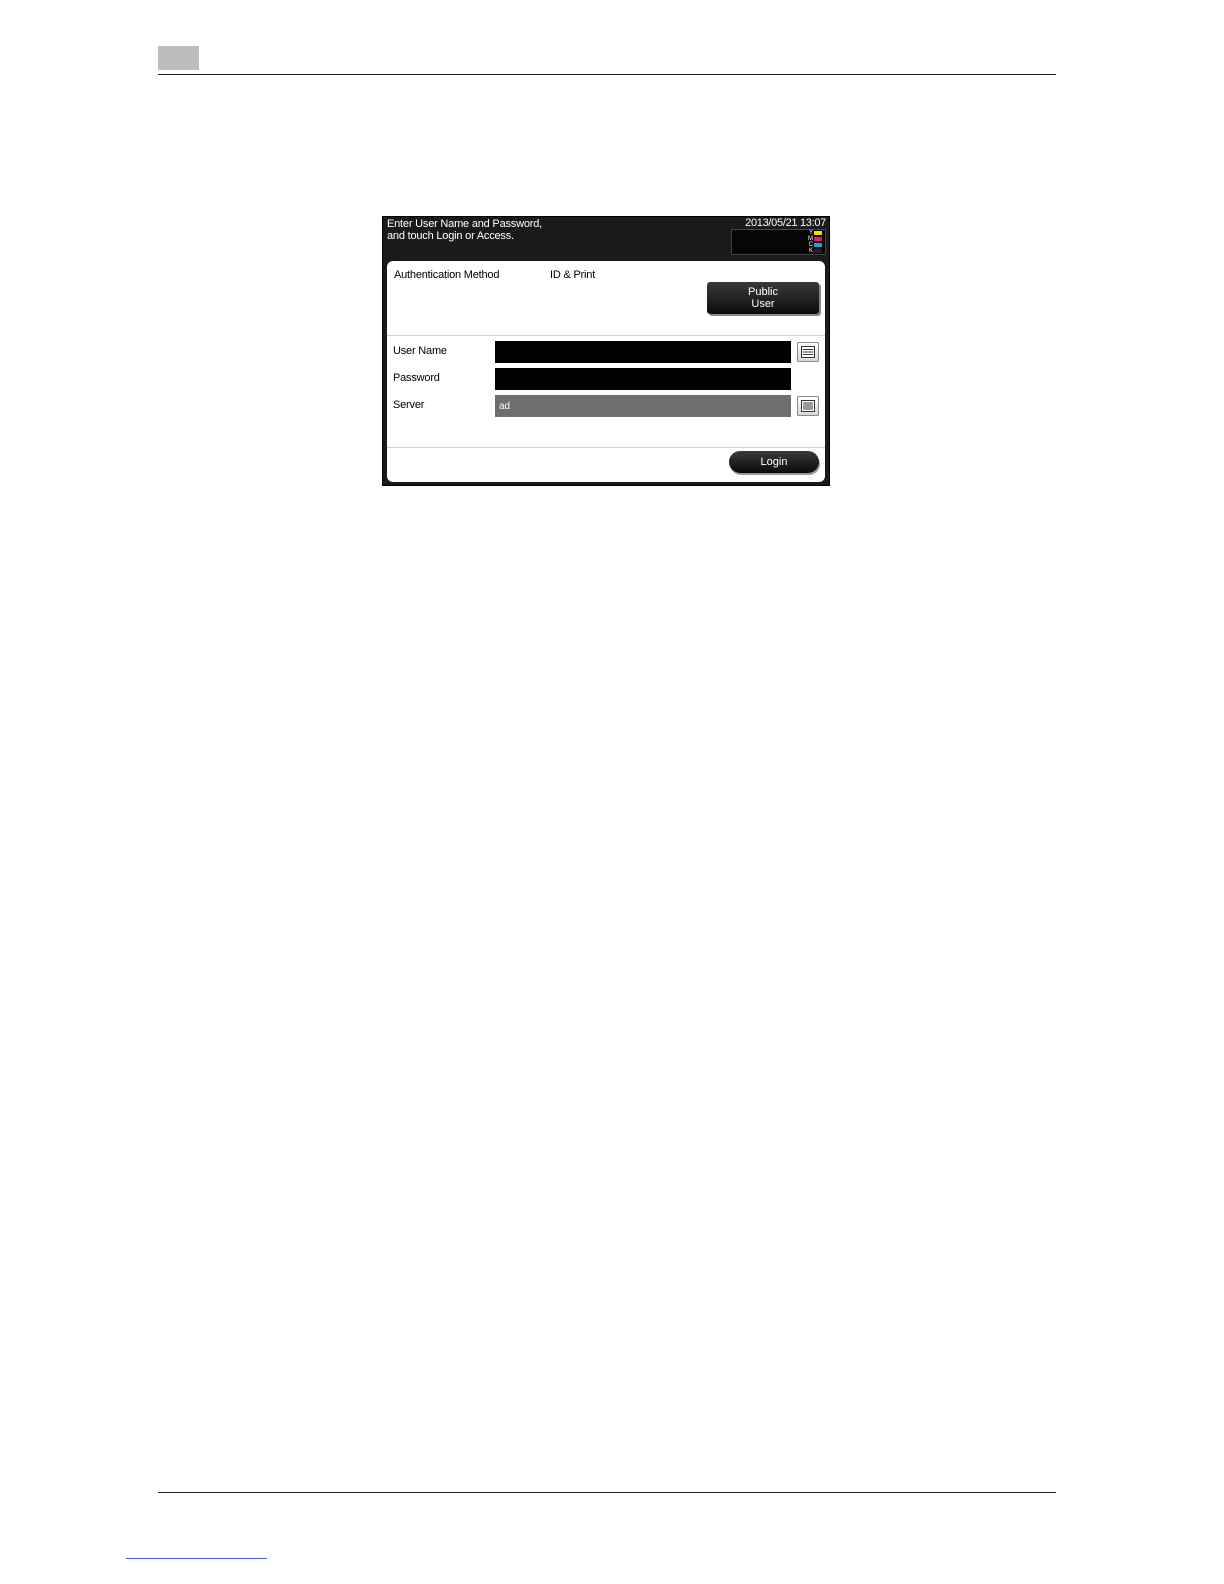 This screenshot has width=1224, height=1584. I want to click on password-field, so click(643, 379).